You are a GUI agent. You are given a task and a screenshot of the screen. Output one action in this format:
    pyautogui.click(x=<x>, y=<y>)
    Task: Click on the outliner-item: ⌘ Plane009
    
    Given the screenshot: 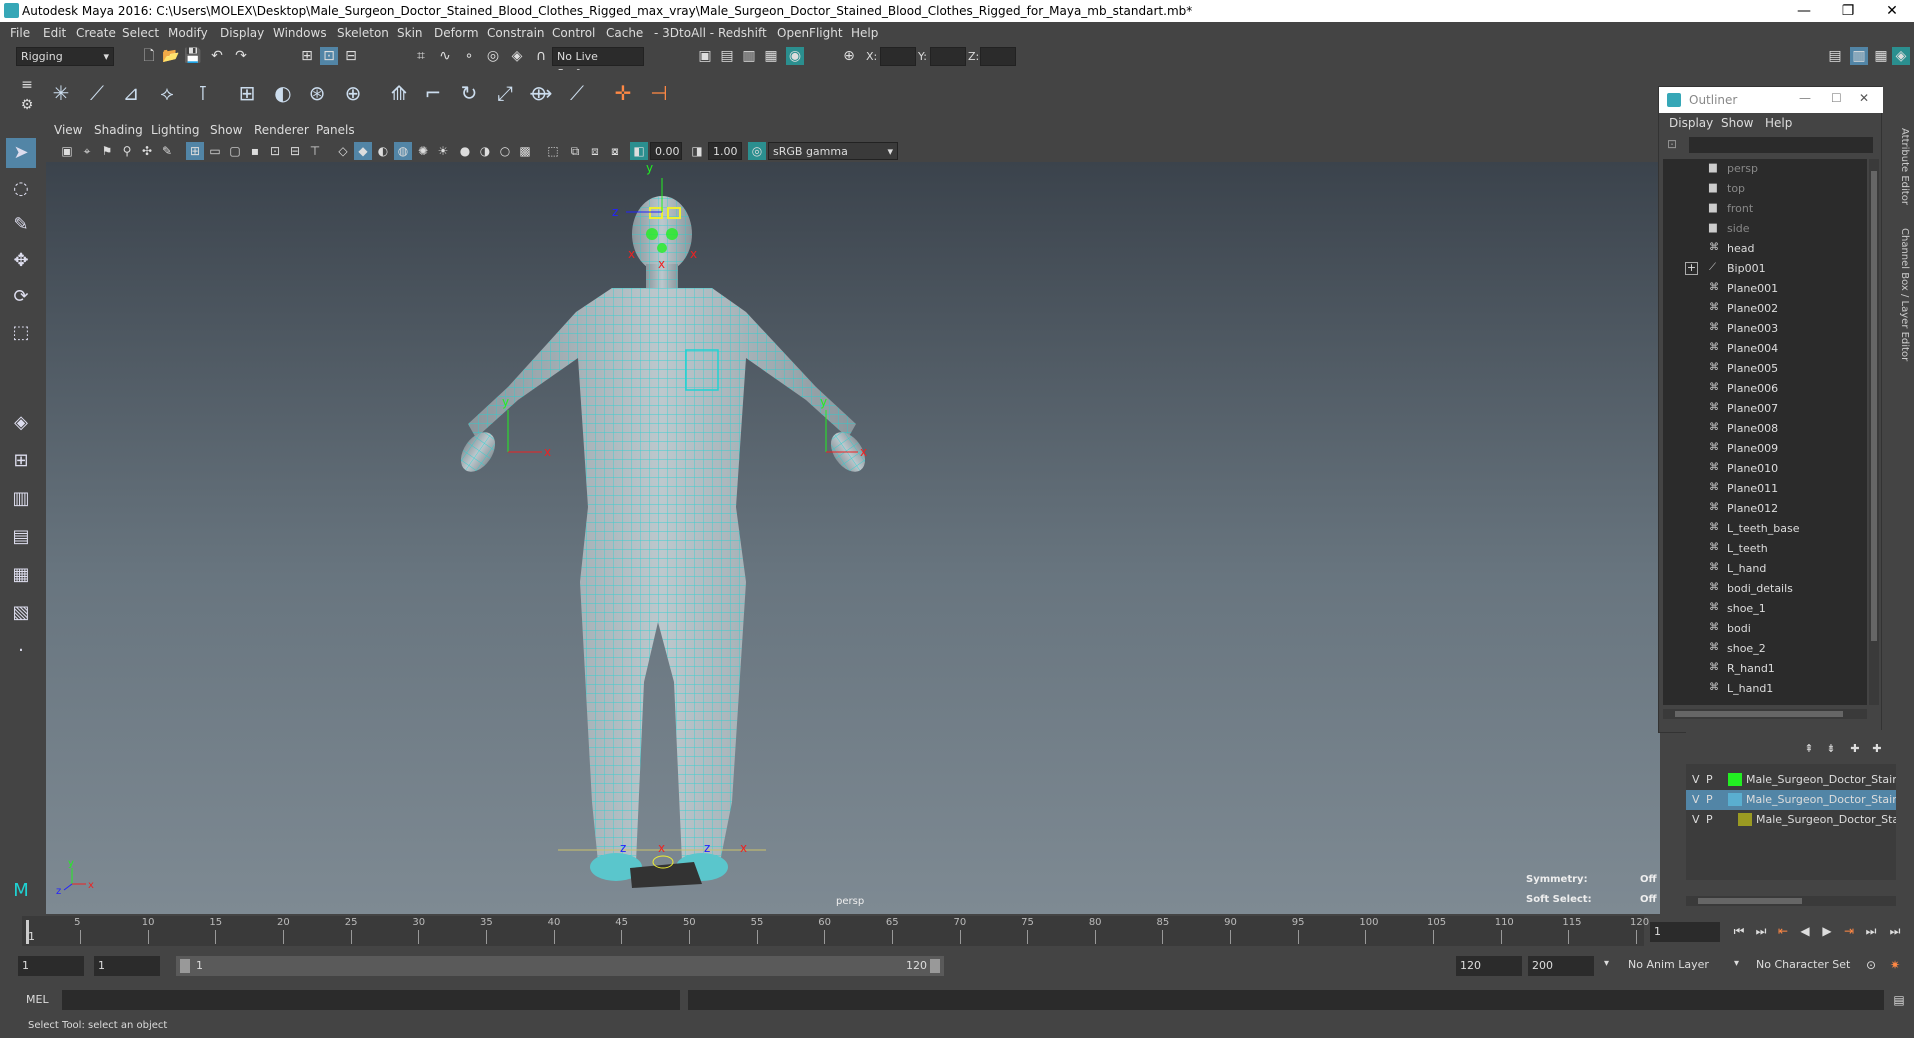 What is the action you would take?
    pyautogui.click(x=1765, y=449)
    